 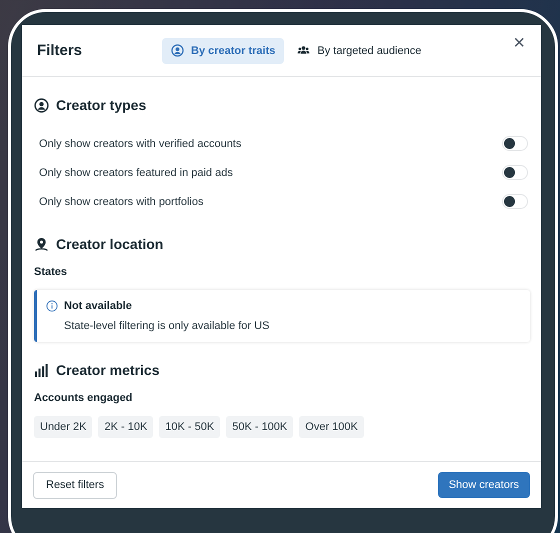 I want to click on subsection-title: Accounts engaged, so click(x=84, y=398).